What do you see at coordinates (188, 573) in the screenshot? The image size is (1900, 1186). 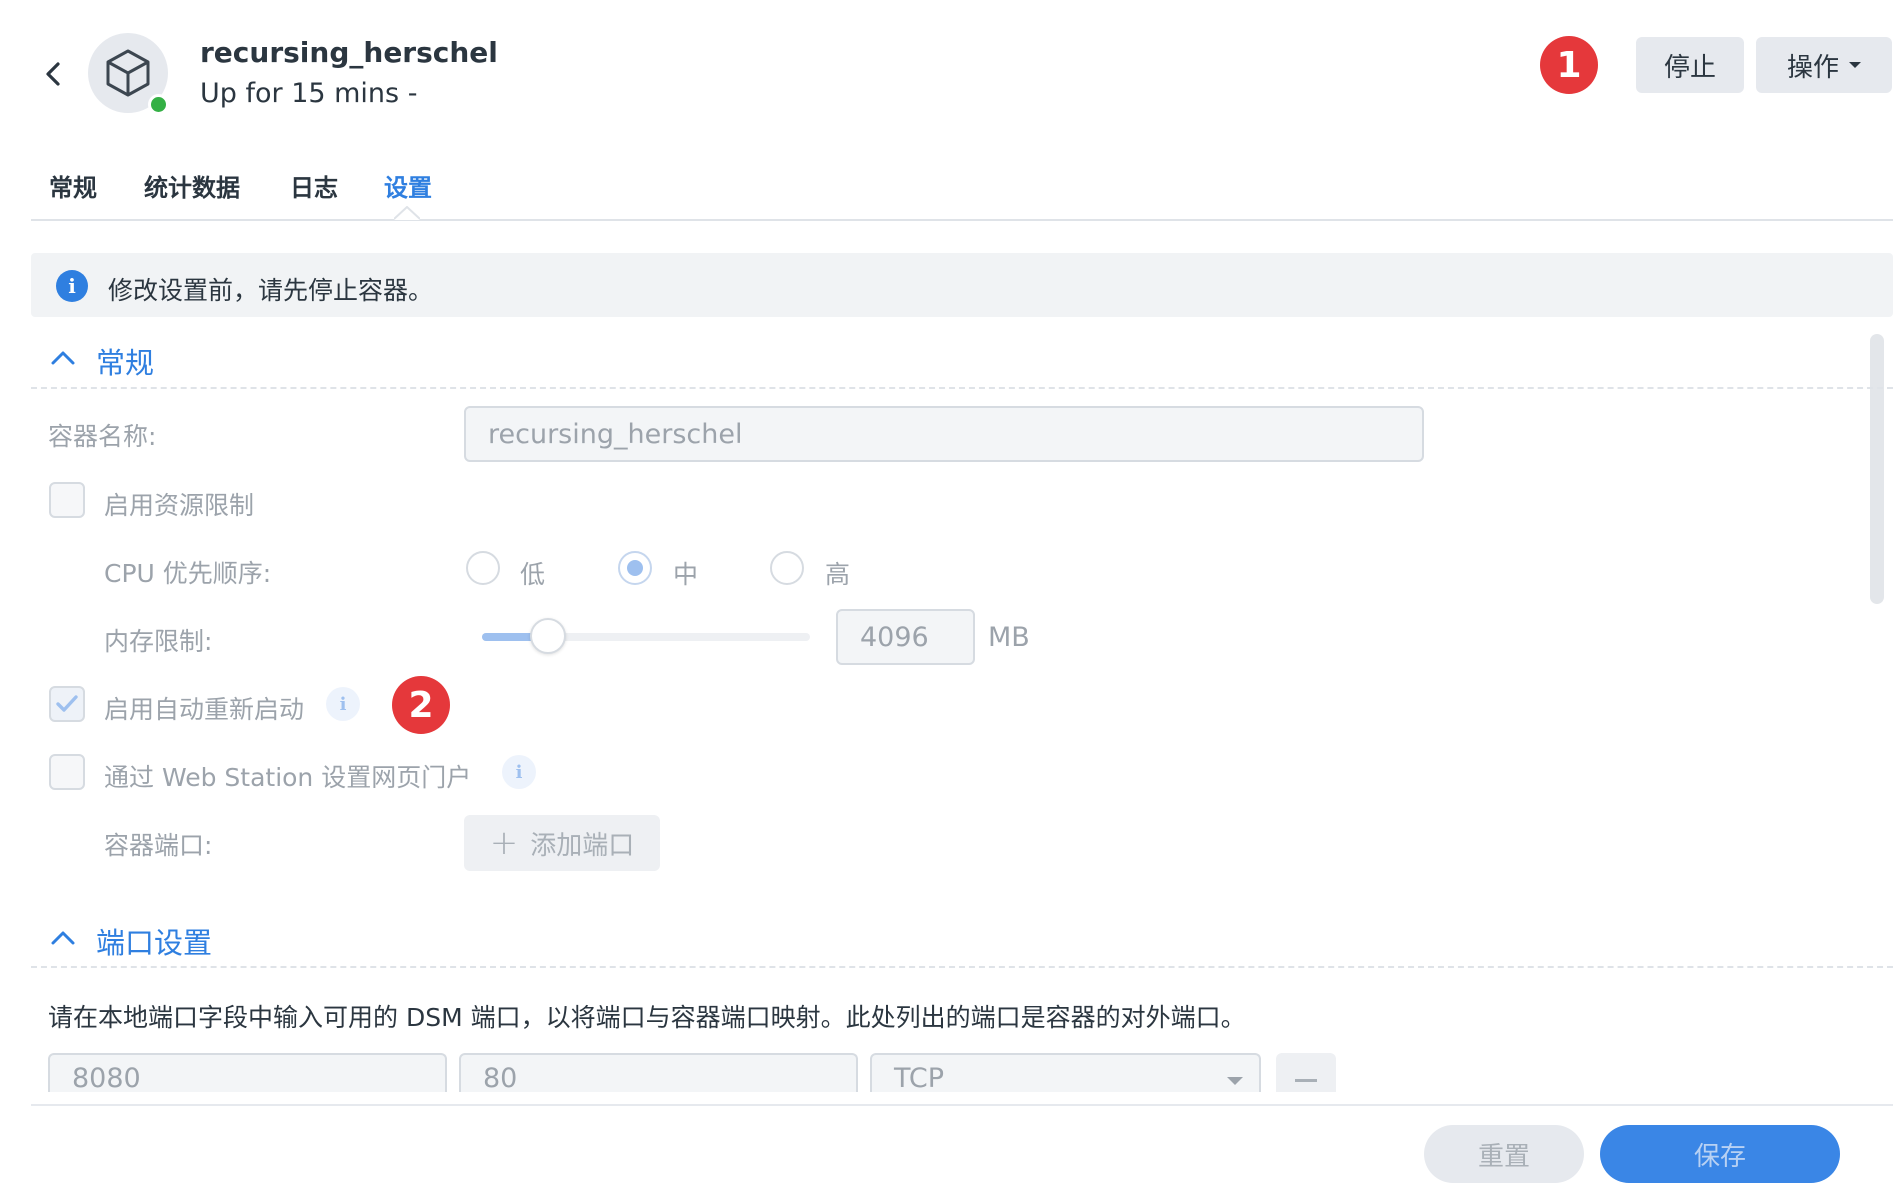 I see `cpu-priority-label: CPU 优先顺序:` at bounding box center [188, 573].